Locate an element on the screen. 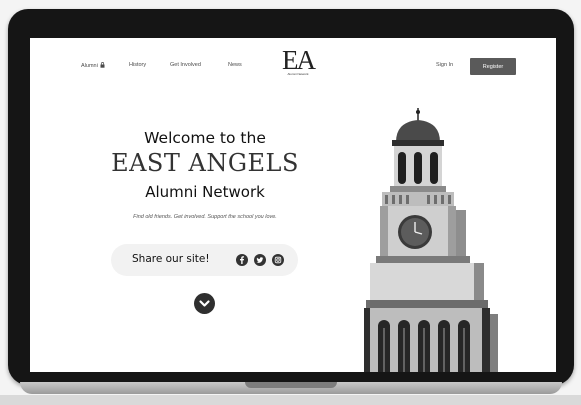 This screenshot has height=405, width=581. lock-icon is located at coordinates (102, 65).